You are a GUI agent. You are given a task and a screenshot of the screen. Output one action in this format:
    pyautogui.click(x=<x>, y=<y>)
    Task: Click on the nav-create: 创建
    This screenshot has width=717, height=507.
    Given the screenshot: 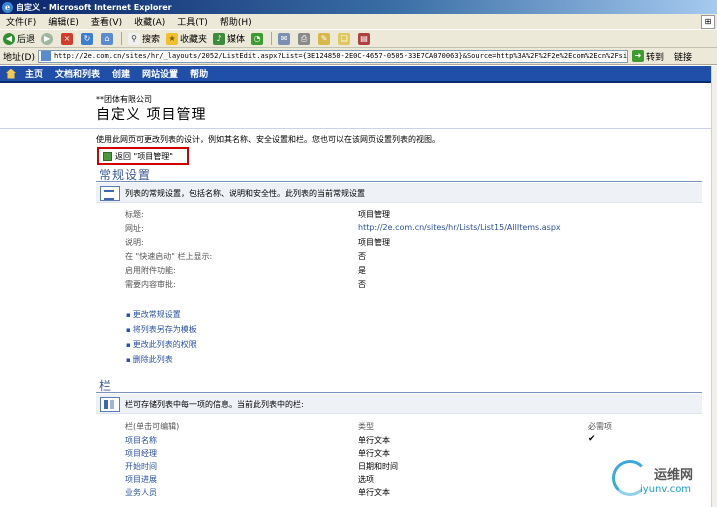 What is the action you would take?
    pyautogui.click(x=121, y=73)
    